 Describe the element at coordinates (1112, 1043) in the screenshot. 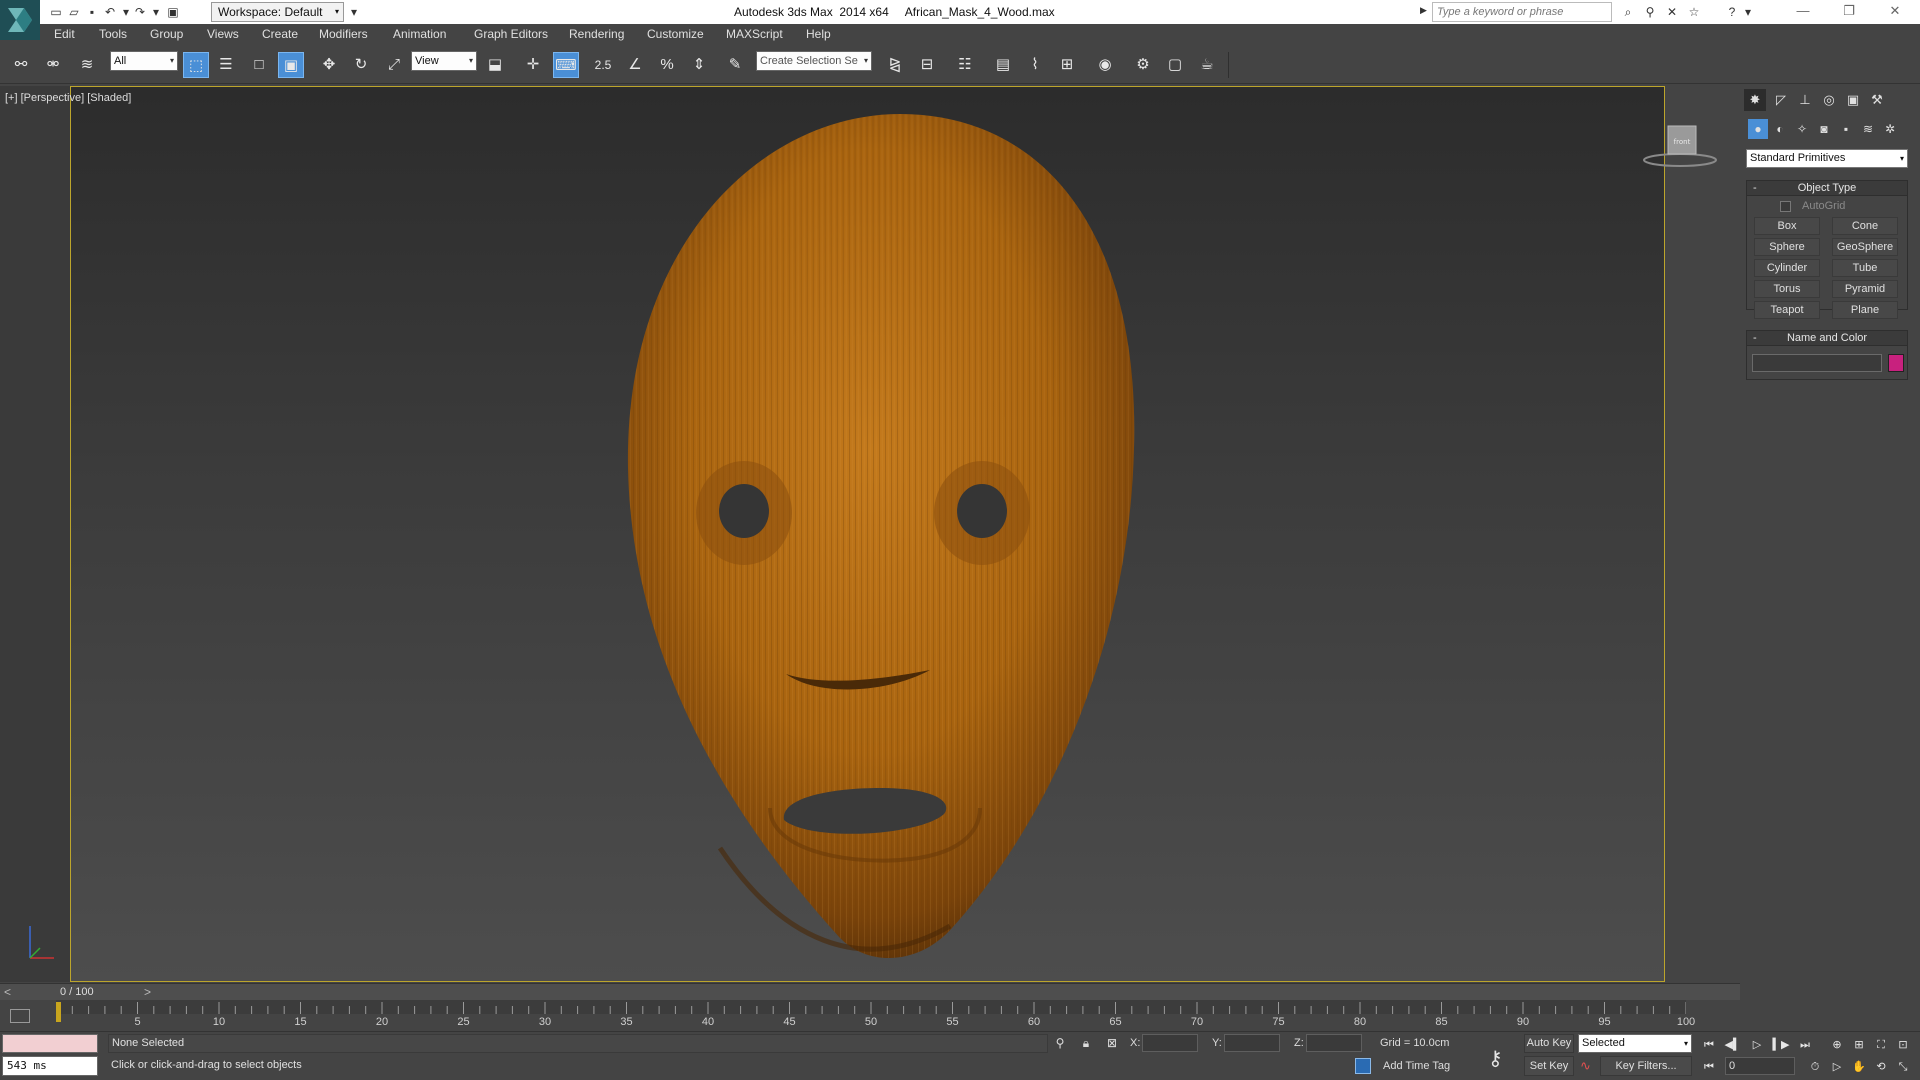

I see `absolute-relative-transform-icon: ⊠` at that location.